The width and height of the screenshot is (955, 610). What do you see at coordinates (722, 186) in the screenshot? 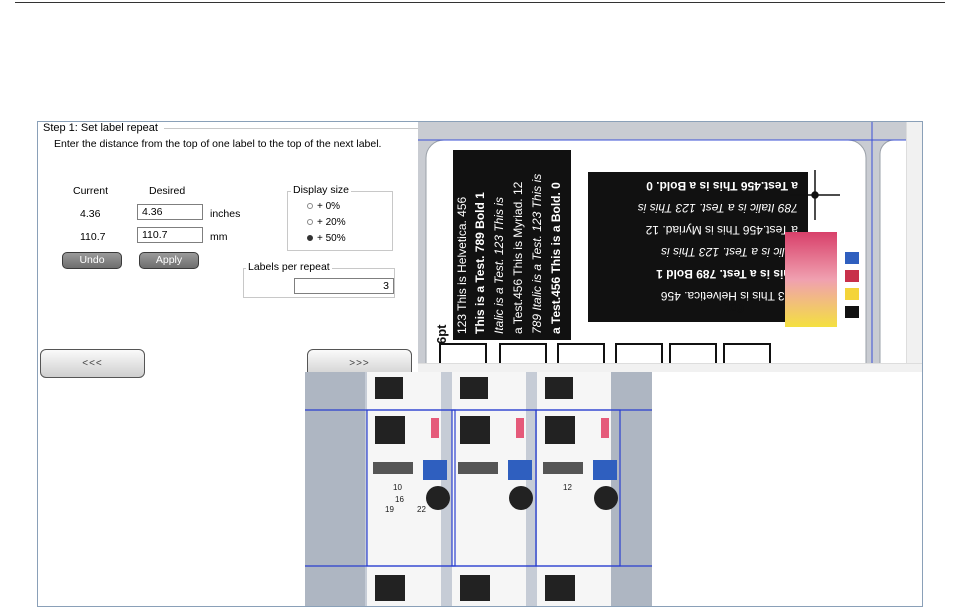
I see `upside-down-line: a Test.456 This is a Bold. 0` at bounding box center [722, 186].